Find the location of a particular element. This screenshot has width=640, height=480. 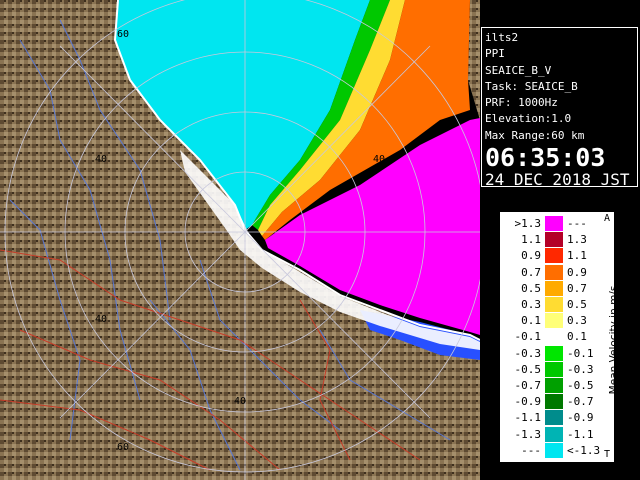

legend-high: 1.1 is located at coordinates (577, 256).